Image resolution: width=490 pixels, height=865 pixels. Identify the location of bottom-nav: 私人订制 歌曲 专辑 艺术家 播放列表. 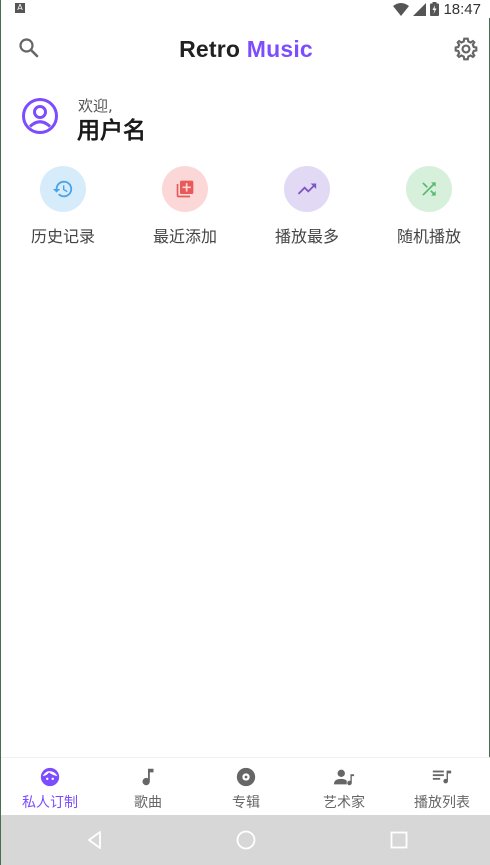
(245, 786).